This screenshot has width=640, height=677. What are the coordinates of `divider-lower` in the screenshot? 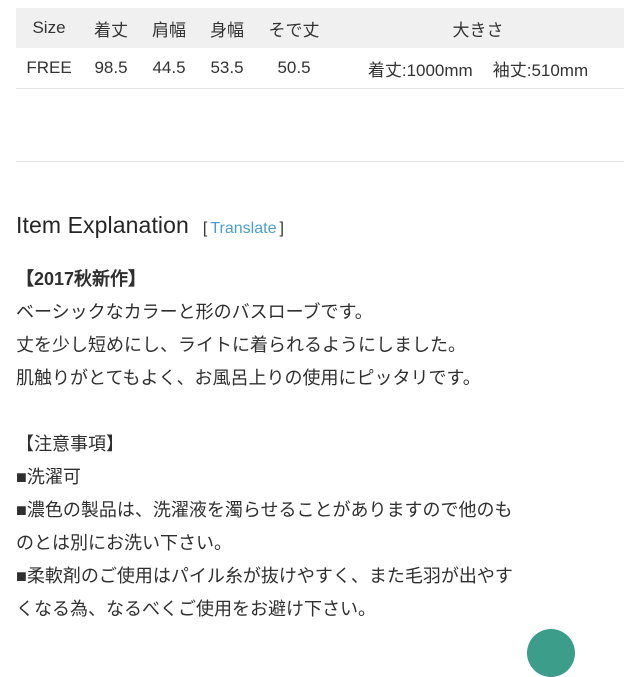 It's located at (320, 161).